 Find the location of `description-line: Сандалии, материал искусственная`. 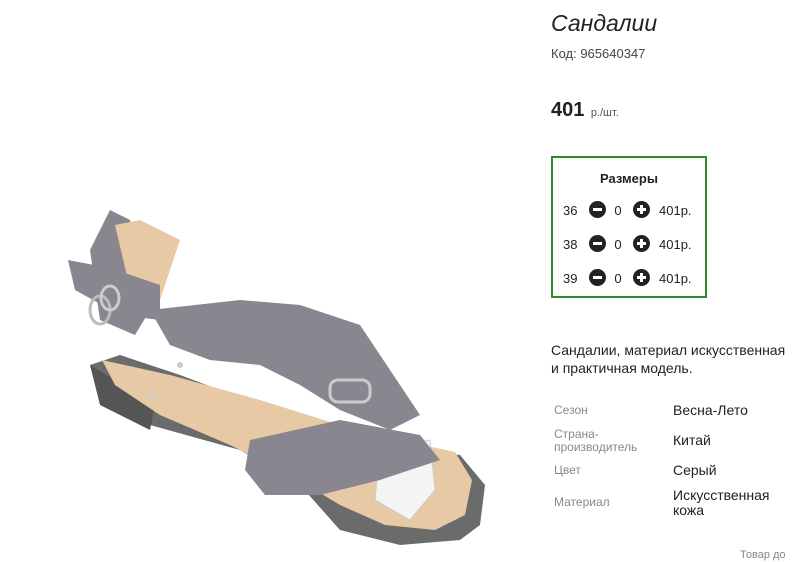

description-line: Сандалии, материал искусственная is located at coordinates (668, 350).